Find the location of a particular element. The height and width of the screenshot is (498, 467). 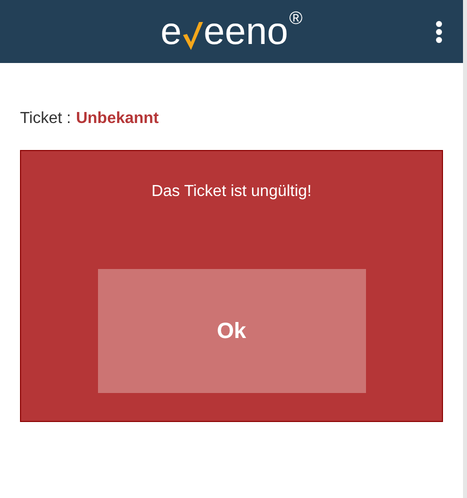

registered-mark: ® is located at coordinates (295, 17).